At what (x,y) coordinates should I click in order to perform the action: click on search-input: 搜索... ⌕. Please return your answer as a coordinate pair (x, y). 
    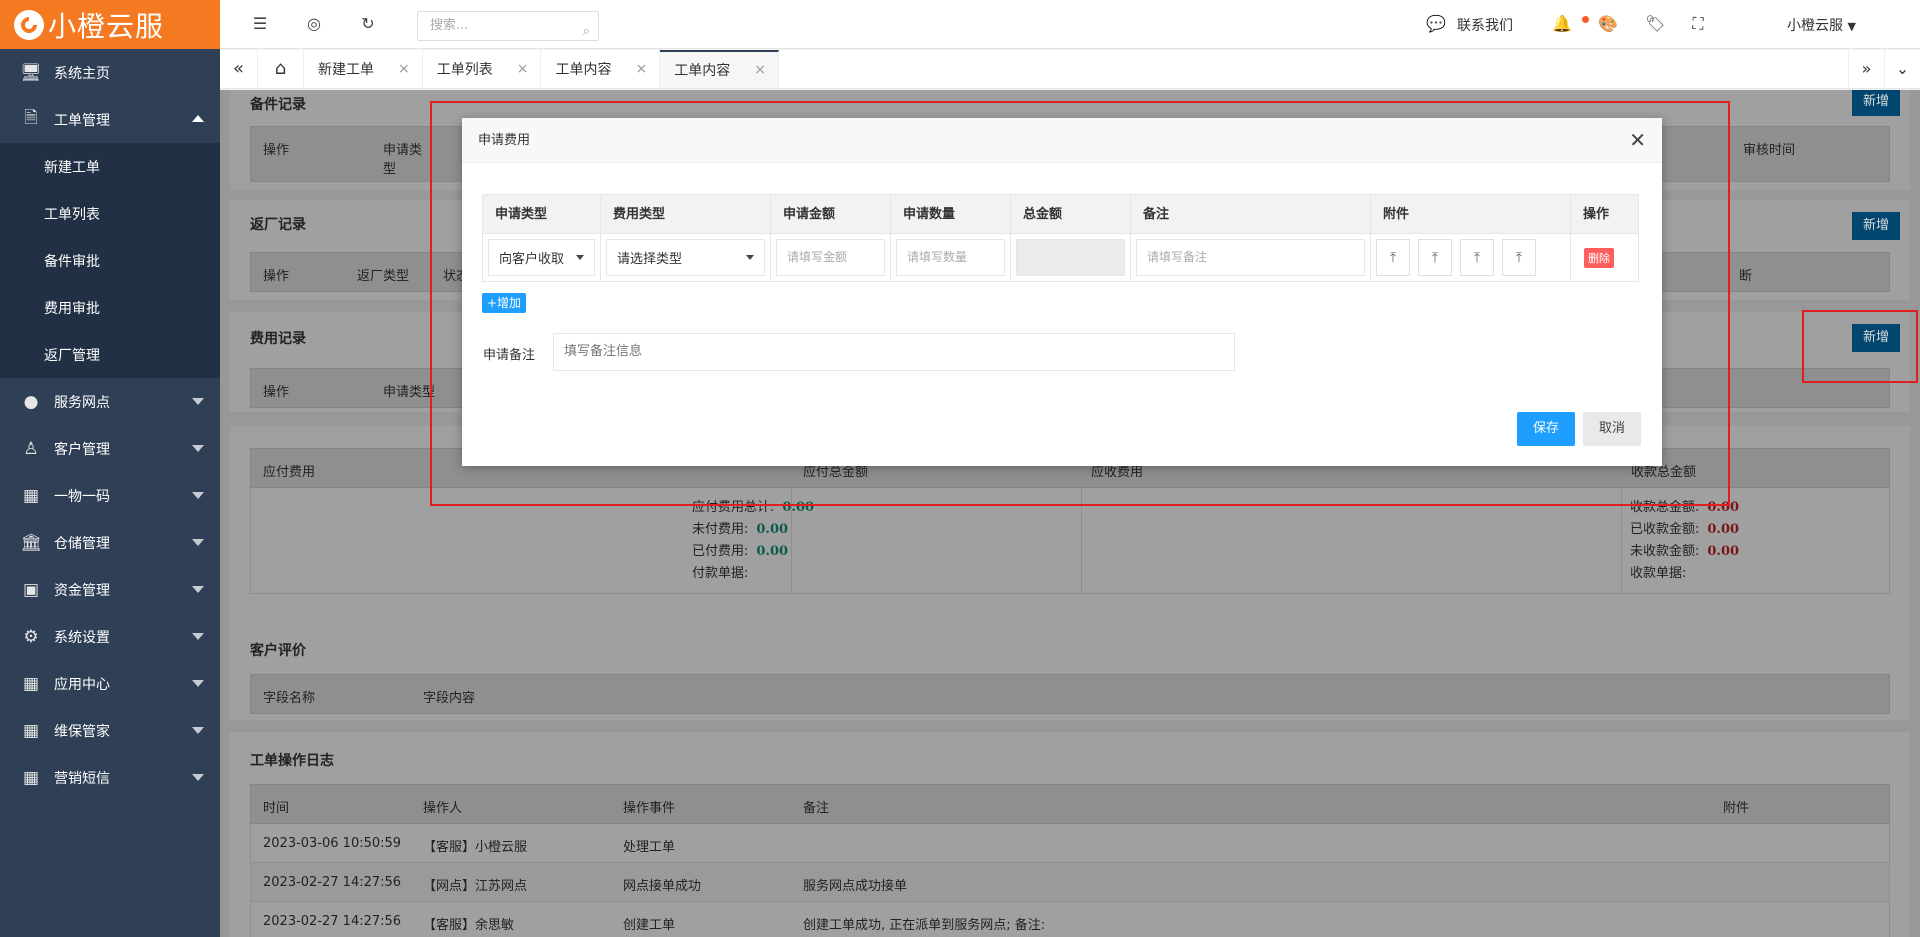
    Looking at the image, I should click on (508, 26).